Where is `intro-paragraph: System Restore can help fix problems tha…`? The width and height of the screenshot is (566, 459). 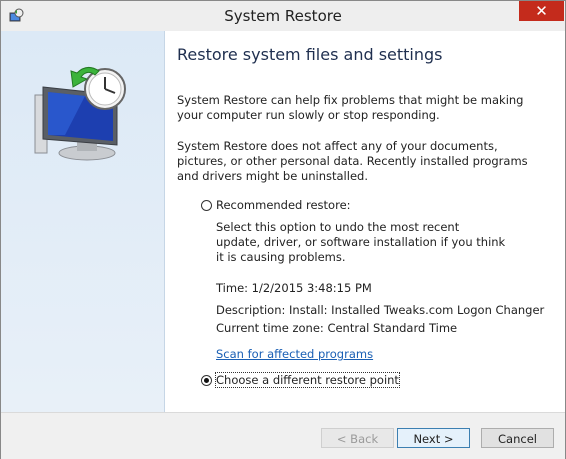 intro-paragraph: System Restore can help fix problems tha… is located at coordinates (350, 107).